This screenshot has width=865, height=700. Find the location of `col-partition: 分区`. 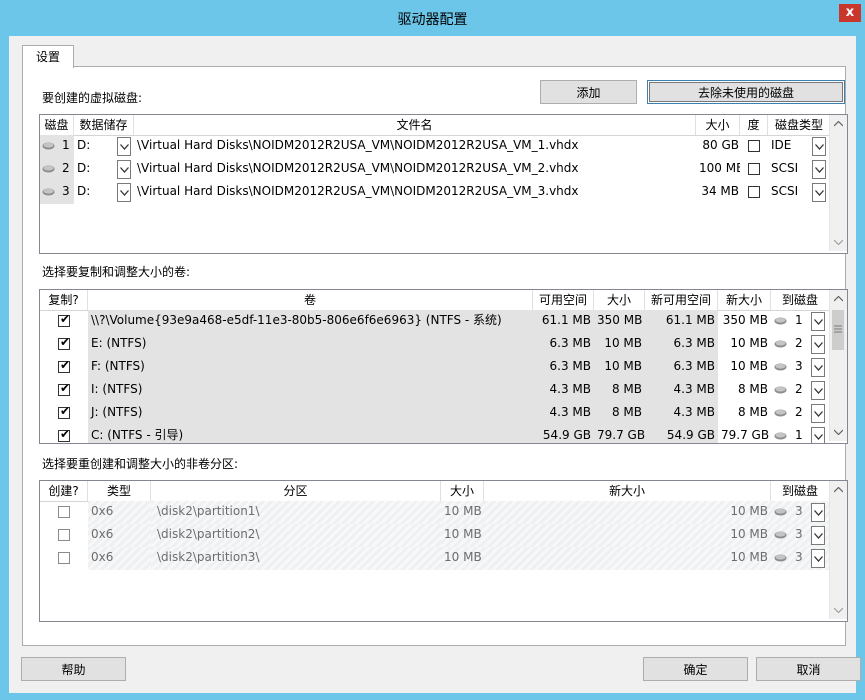

col-partition: 分区 is located at coordinates (296, 491).